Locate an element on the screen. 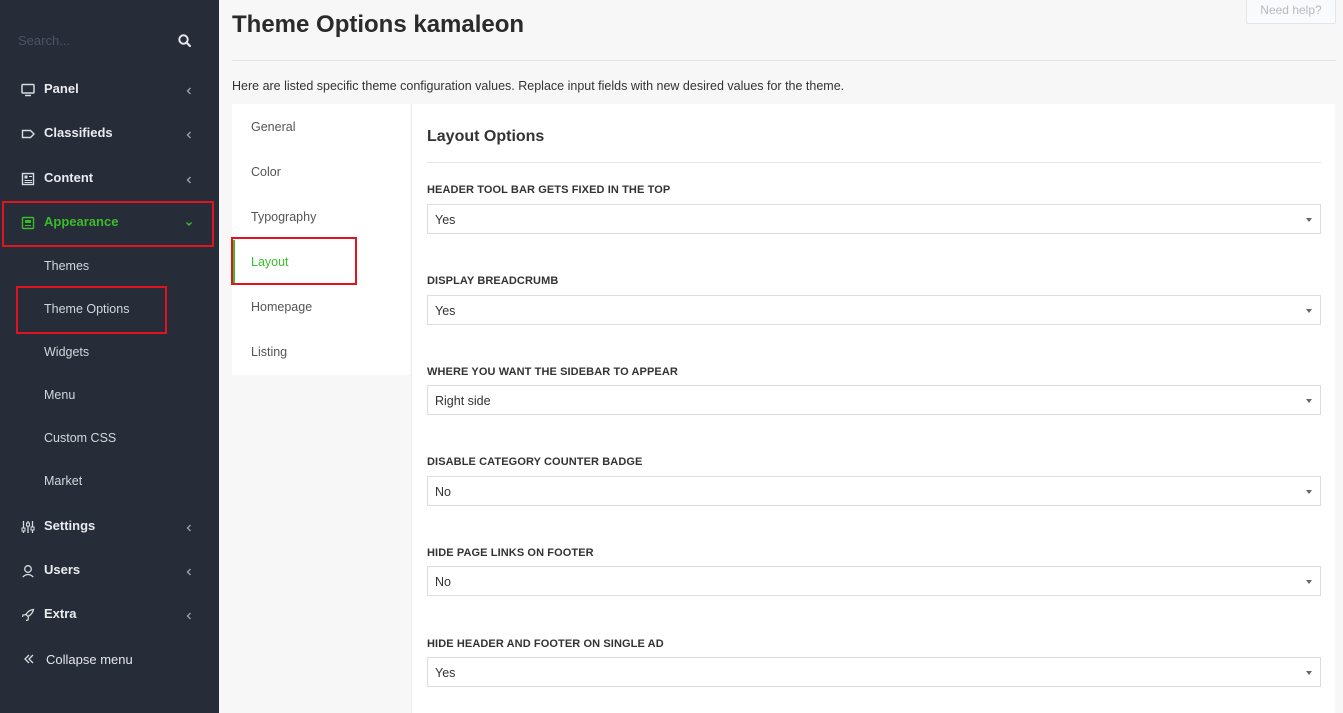 This screenshot has height=713, width=1343. select-header-toolbar-fixed: Yes is located at coordinates (874, 219).